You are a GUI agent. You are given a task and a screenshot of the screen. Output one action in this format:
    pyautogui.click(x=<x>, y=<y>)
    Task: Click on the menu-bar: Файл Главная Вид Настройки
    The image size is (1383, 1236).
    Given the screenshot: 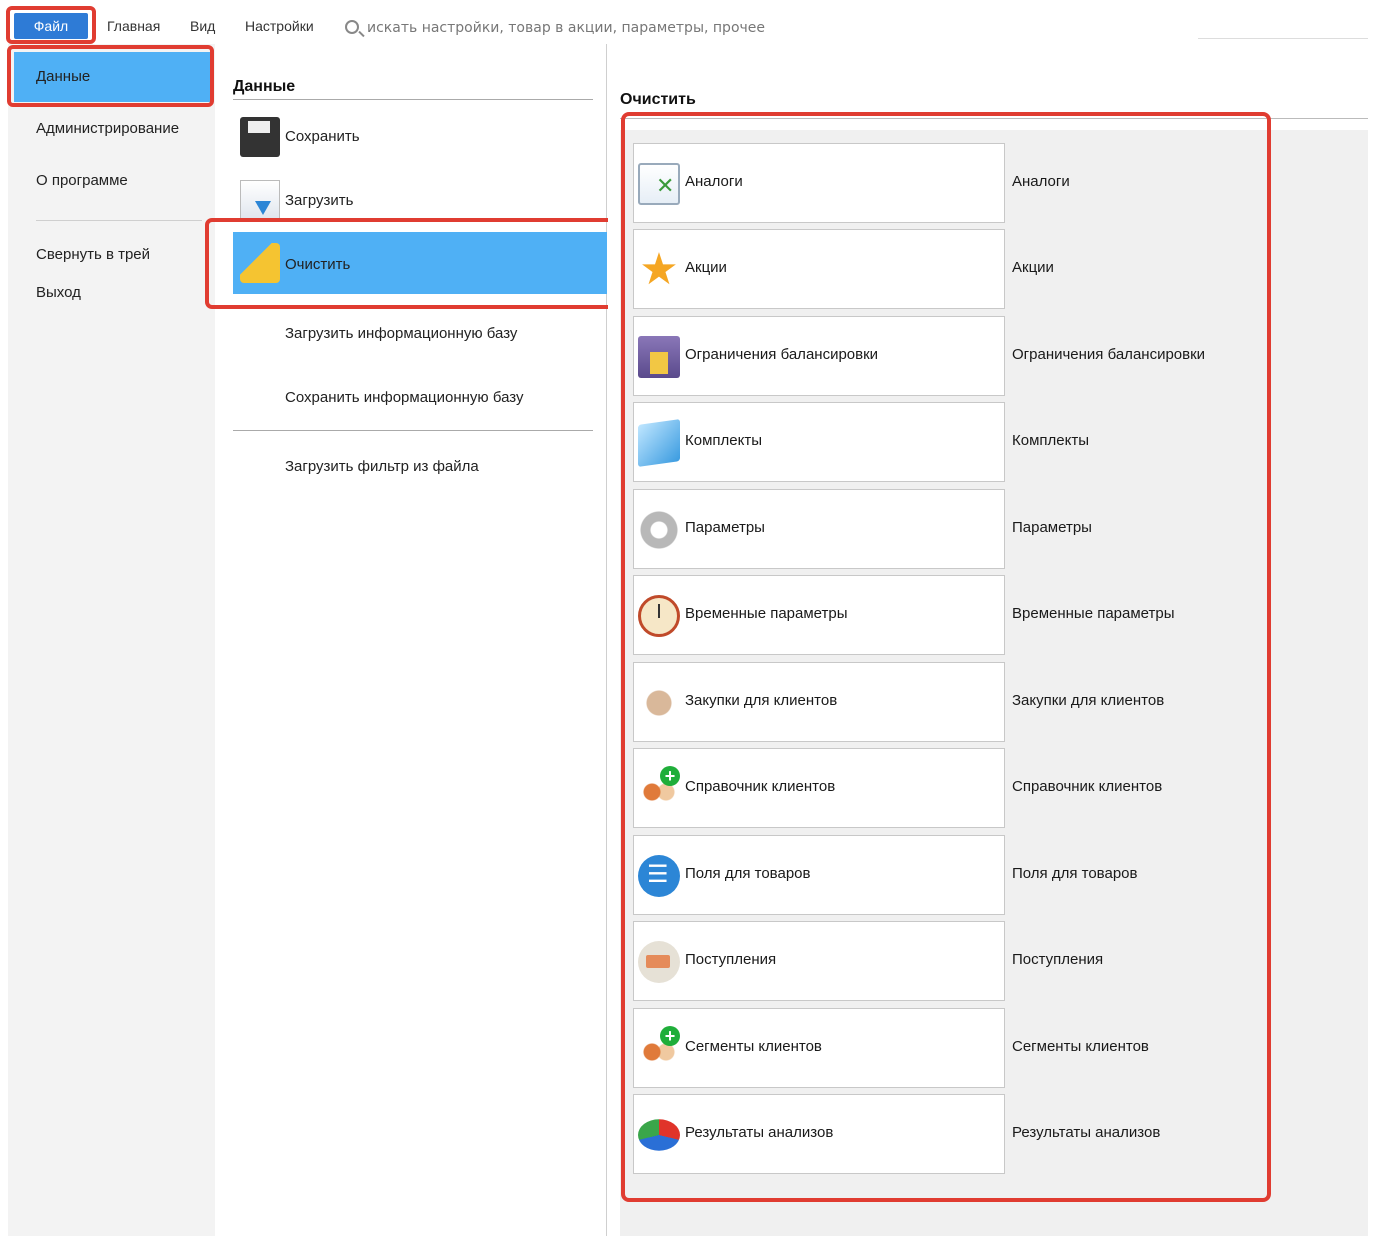 What is the action you would take?
    pyautogui.click(x=691, y=22)
    